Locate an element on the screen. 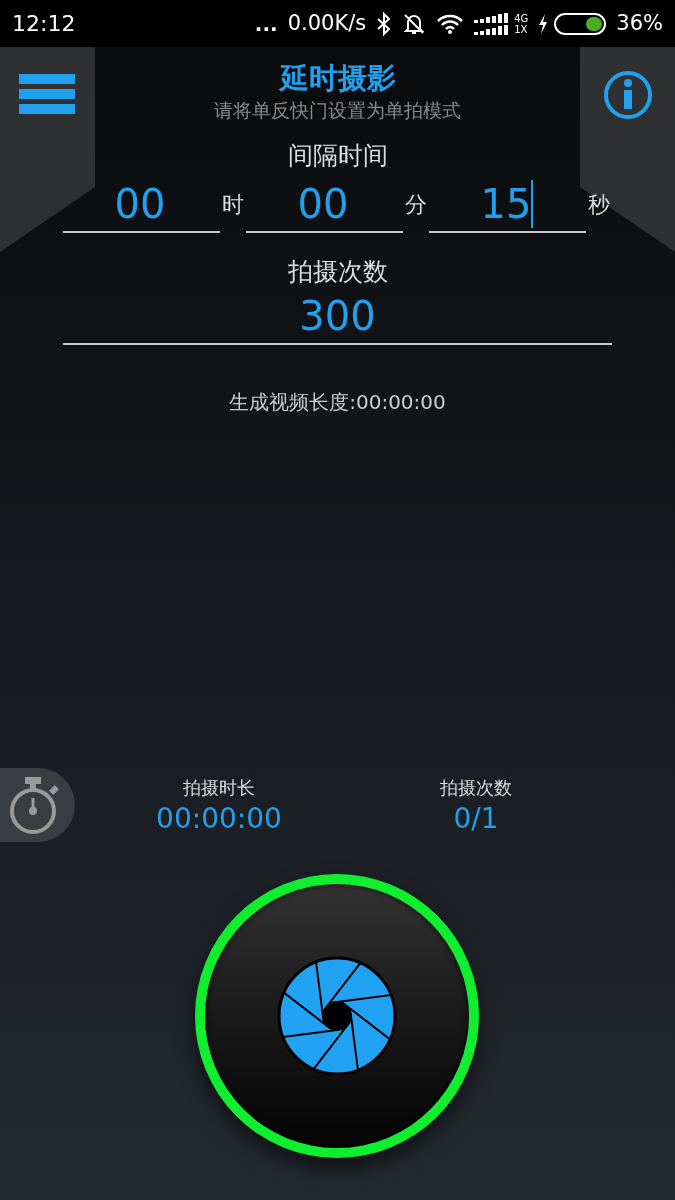 This screenshot has height=1200, width=675. stat-value: 00:00:00 is located at coordinates (219, 819).